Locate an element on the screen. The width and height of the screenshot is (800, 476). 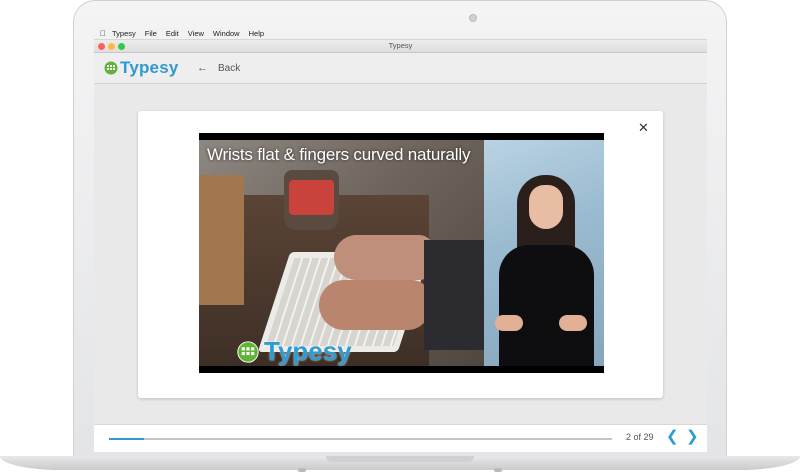
back-button: ← Back is located at coordinates (218, 68).